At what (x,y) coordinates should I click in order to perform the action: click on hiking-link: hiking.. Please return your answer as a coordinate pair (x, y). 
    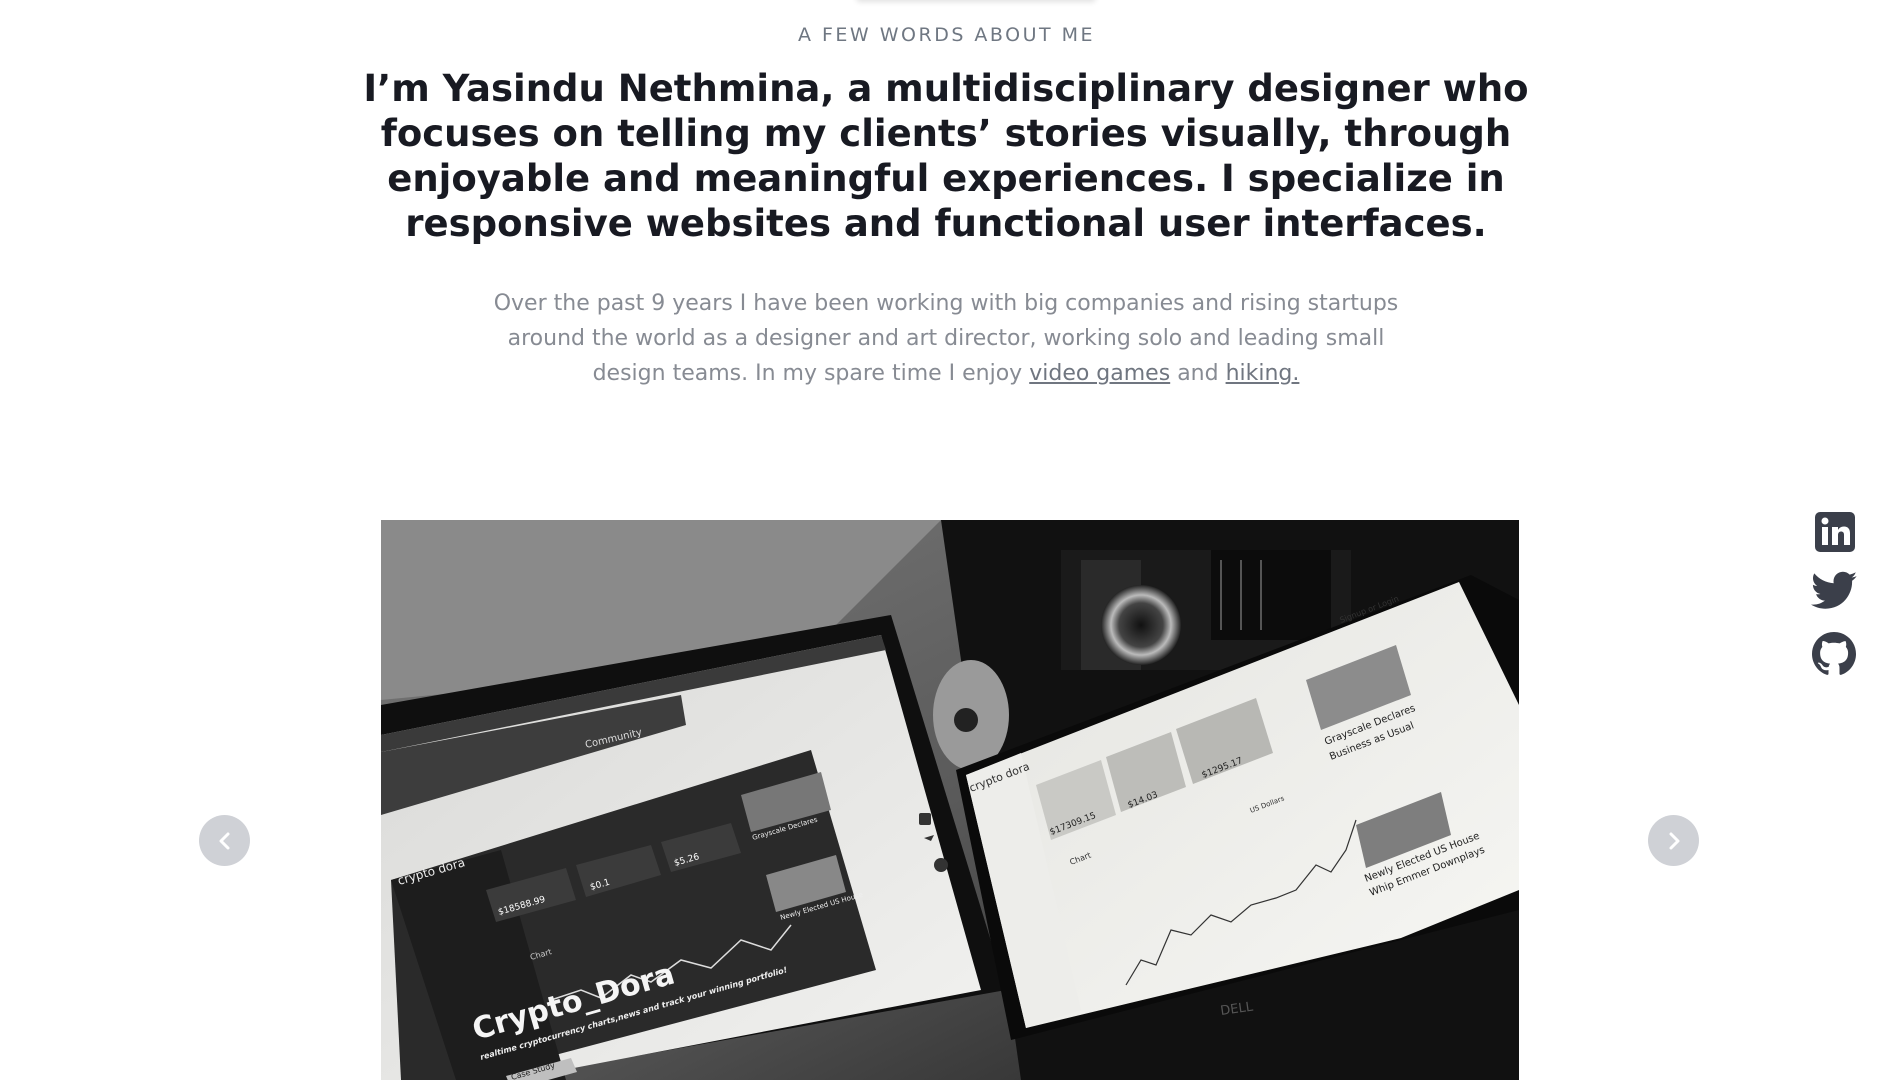
    Looking at the image, I should click on (1263, 373).